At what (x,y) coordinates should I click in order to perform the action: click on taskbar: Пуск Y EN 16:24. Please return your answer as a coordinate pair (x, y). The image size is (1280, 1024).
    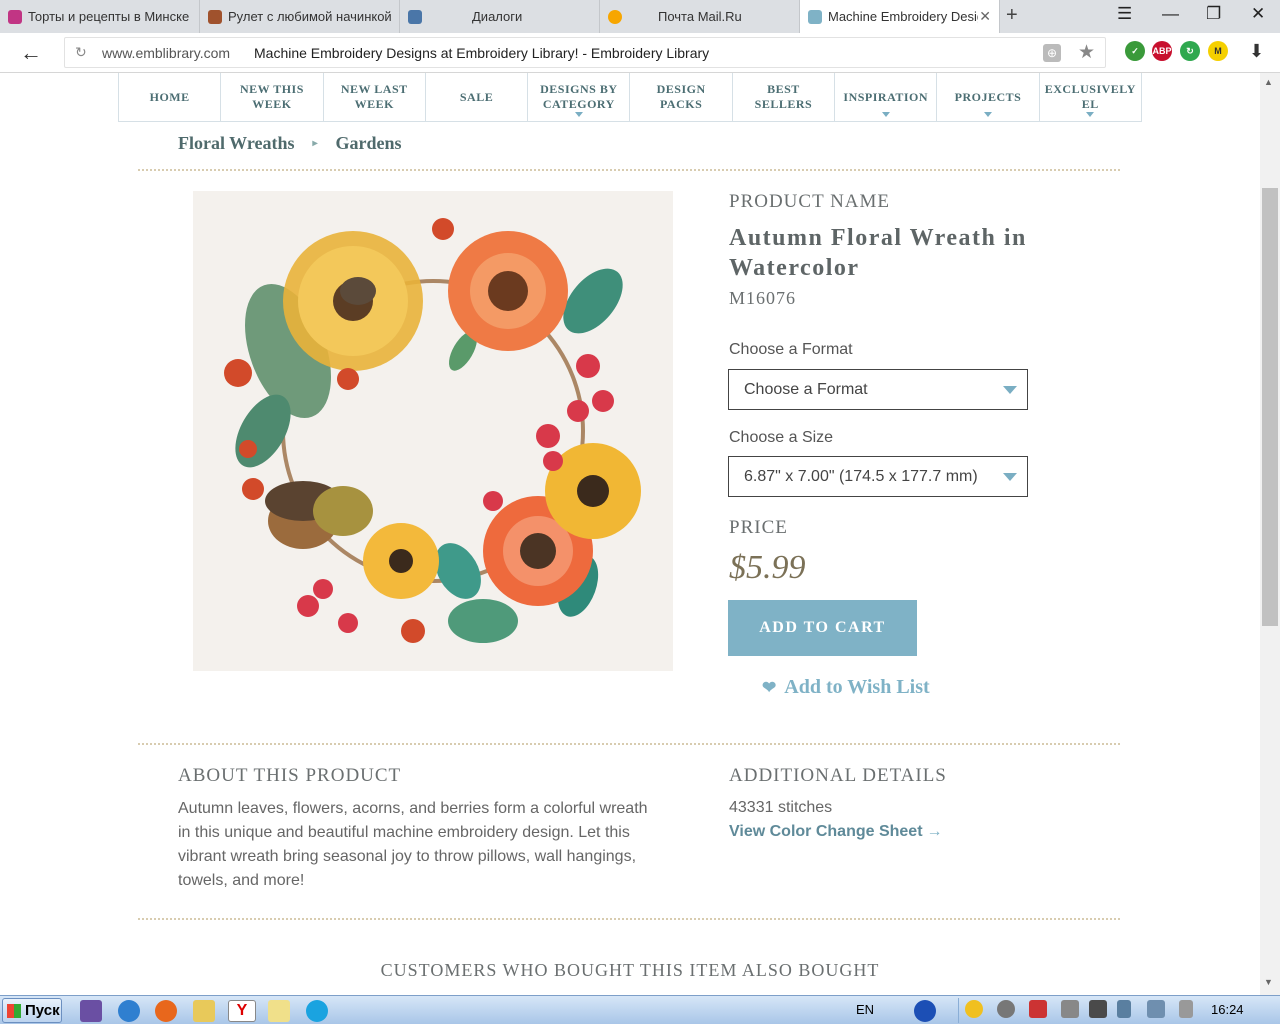
    Looking at the image, I should click on (640, 1009).